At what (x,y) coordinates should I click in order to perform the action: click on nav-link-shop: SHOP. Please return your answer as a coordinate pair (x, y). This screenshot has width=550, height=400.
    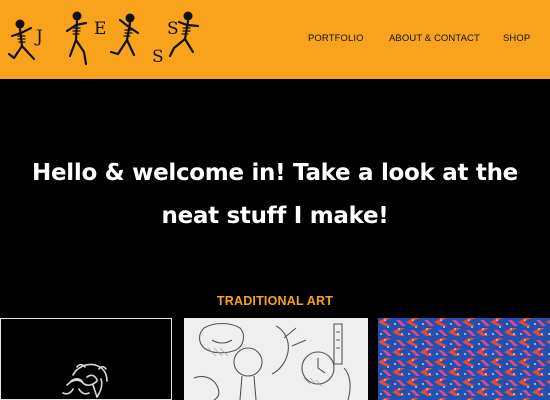
    Looking at the image, I should click on (516, 38).